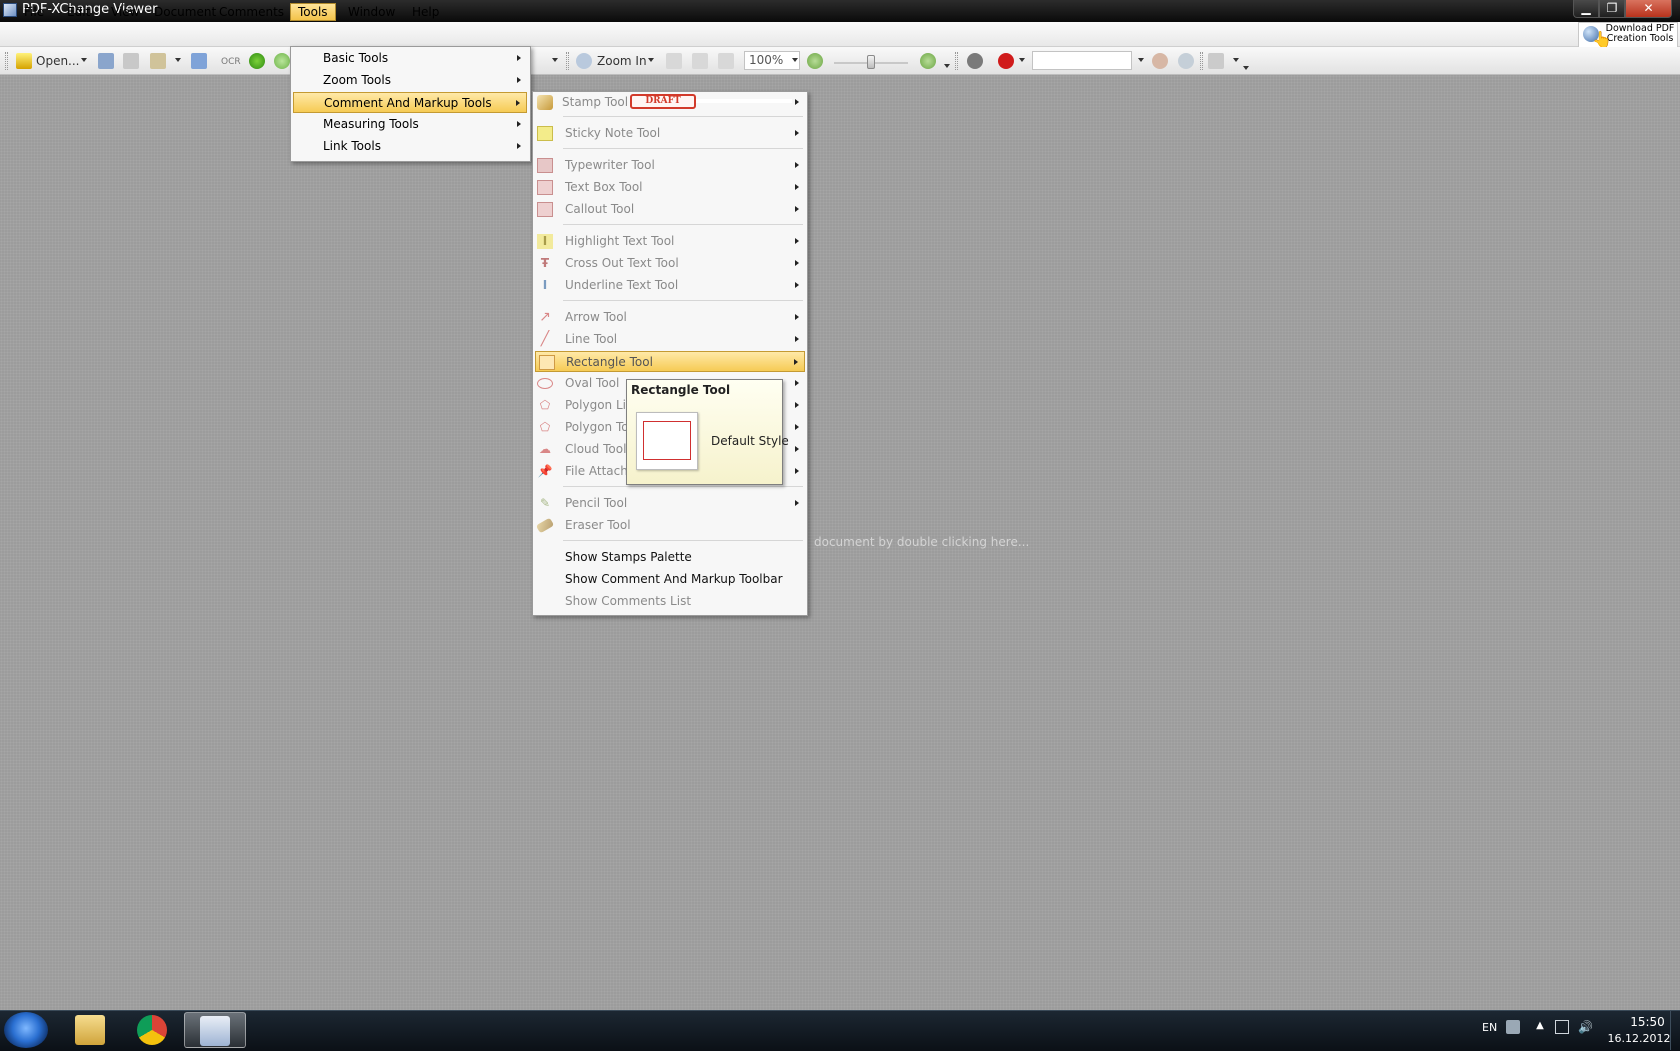  I want to click on zoom-plus-icon, so click(928, 61).